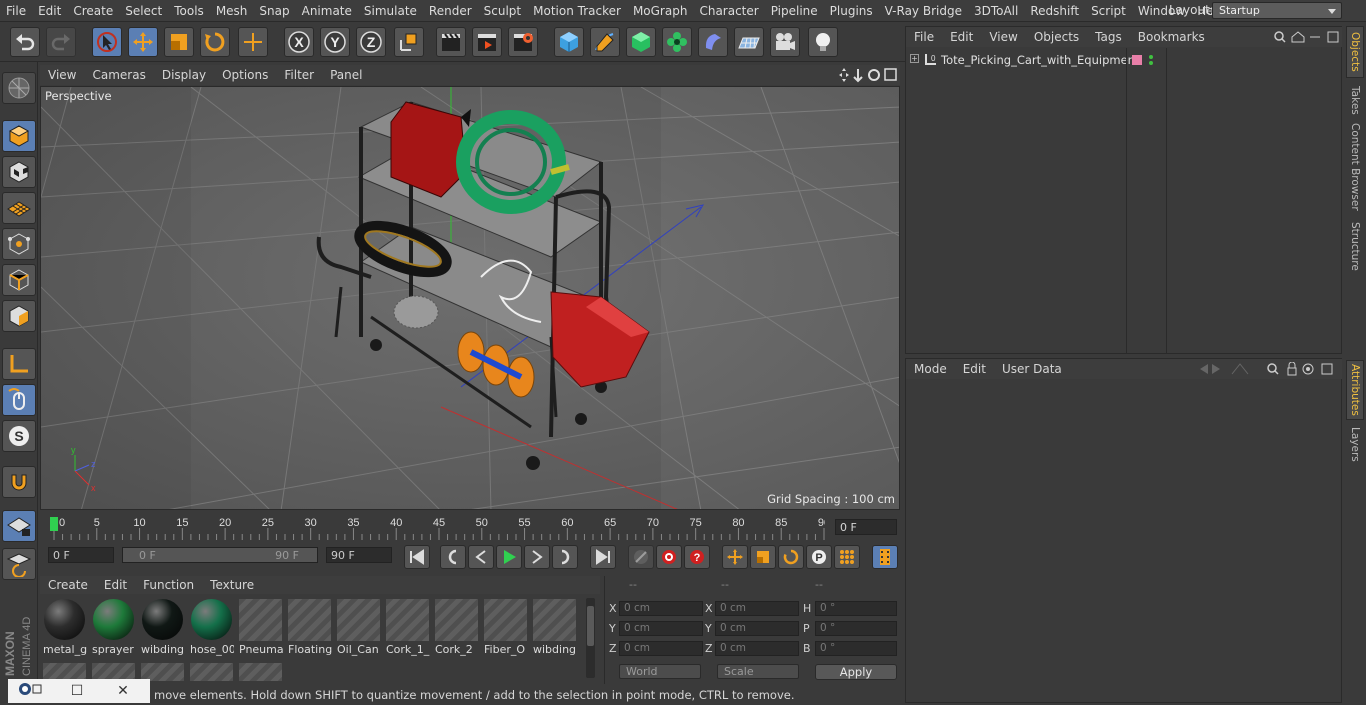 The width and height of the screenshot is (1366, 705). I want to click on current-frame-field: 0 F, so click(866, 527).